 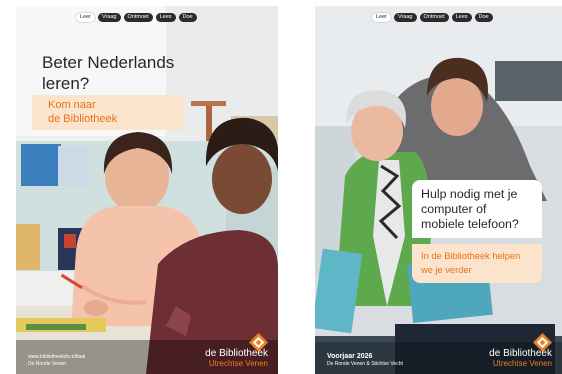 I want to click on footer-url: www.bibliotheekdrv.nl/taal, so click(x=56, y=357).